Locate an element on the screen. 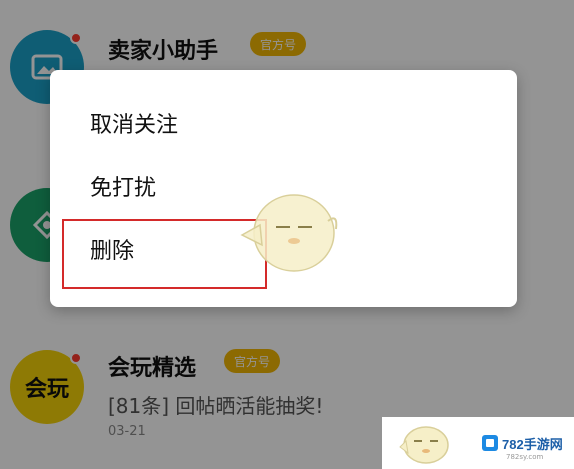  menu-item-label: 免打扰 is located at coordinates (123, 188).